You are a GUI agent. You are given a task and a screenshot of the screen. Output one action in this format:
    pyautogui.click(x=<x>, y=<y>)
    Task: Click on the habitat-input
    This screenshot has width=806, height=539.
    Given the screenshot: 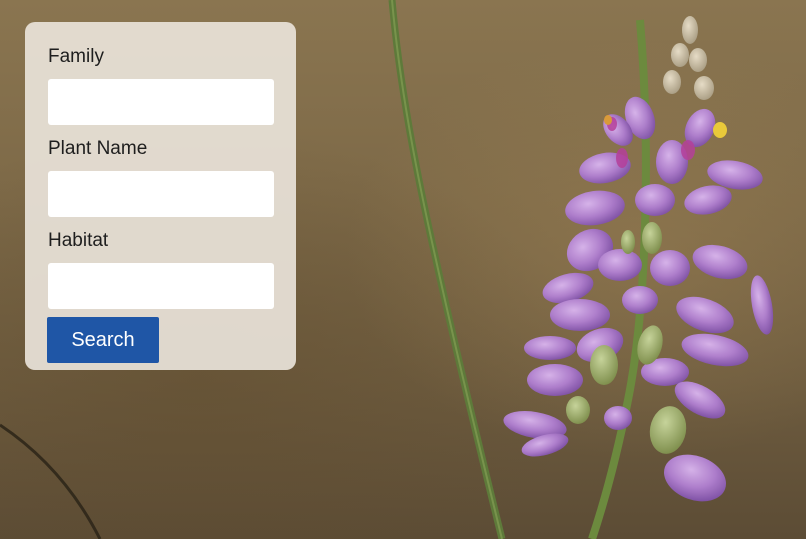 What is the action you would take?
    pyautogui.click(x=161, y=286)
    